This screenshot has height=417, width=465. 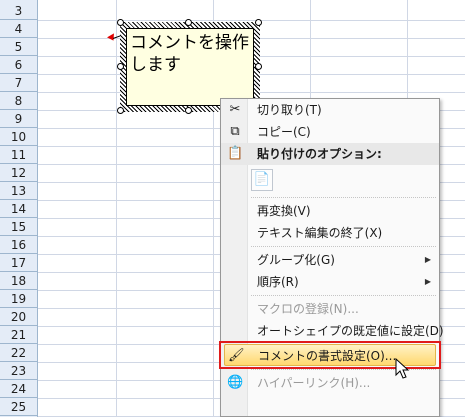 What do you see at coordinates (188, 110) in the screenshot?
I see `resize-handle-s` at bounding box center [188, 110].